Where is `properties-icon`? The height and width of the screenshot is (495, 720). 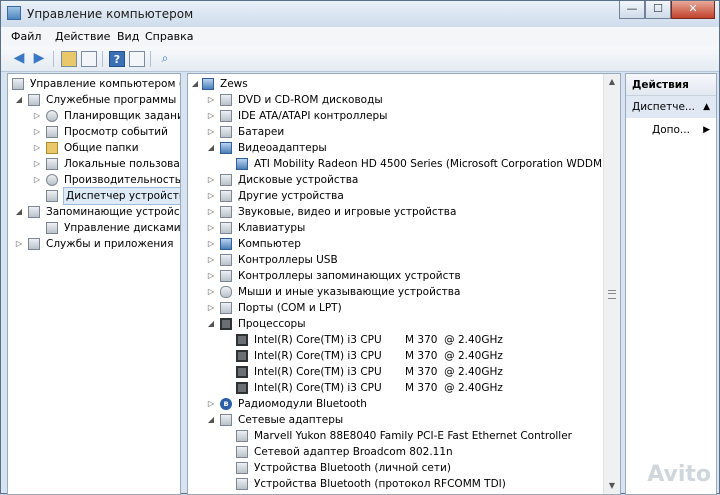
properties-icon is located at coordinates (137, 59).